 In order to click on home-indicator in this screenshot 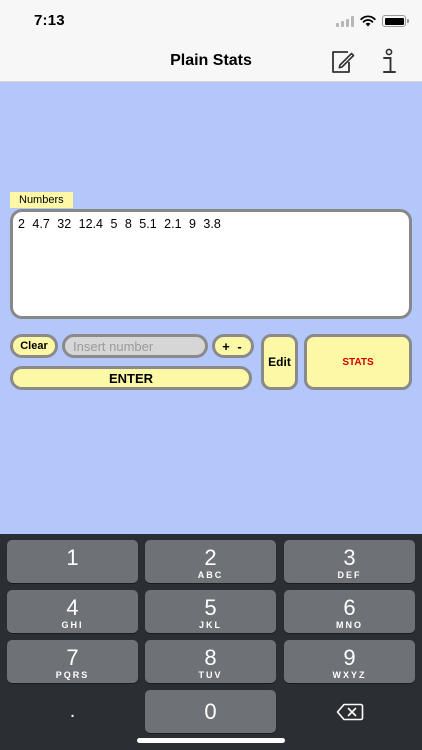, I will do `click(211, 740)`.